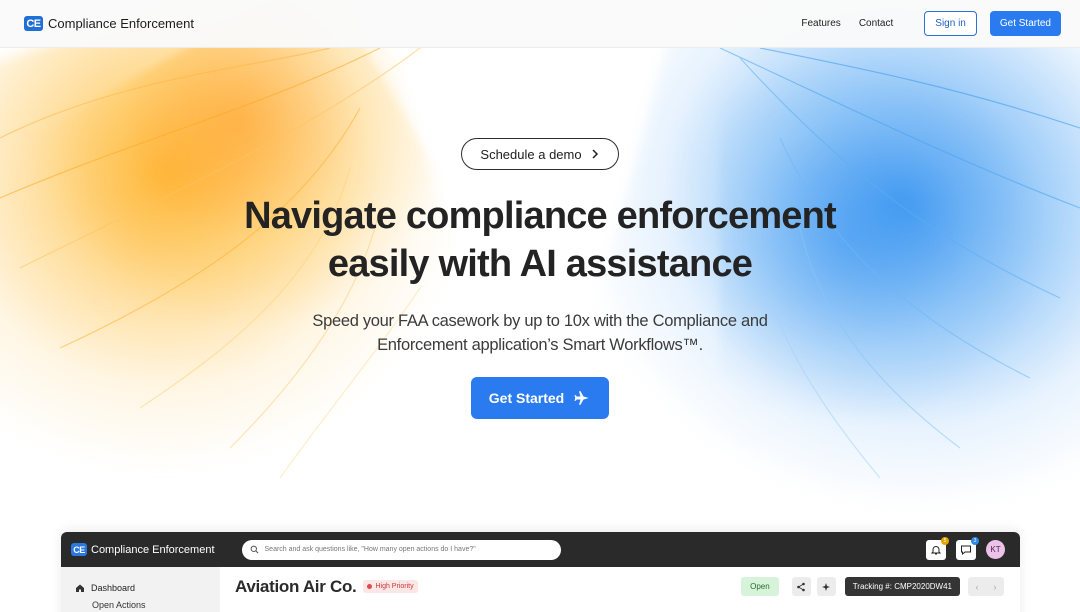  Describe the element at coordinates (79, 549) in the screenshot. I see `app-logo-badge: CE` at that location.